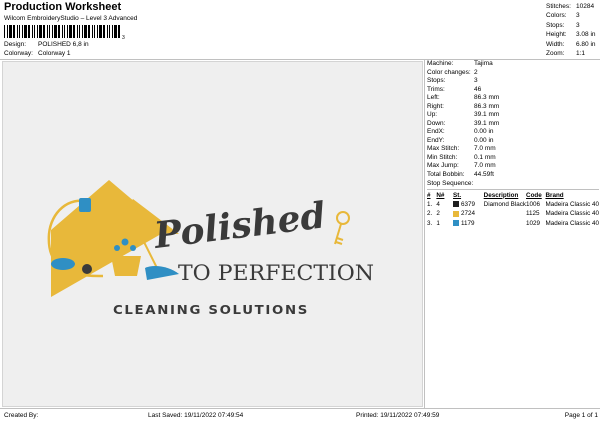  What do you see at coordinates (430, 214) in the screenshot?
I see `row-number: 2.` at bounding box center [430, 214].